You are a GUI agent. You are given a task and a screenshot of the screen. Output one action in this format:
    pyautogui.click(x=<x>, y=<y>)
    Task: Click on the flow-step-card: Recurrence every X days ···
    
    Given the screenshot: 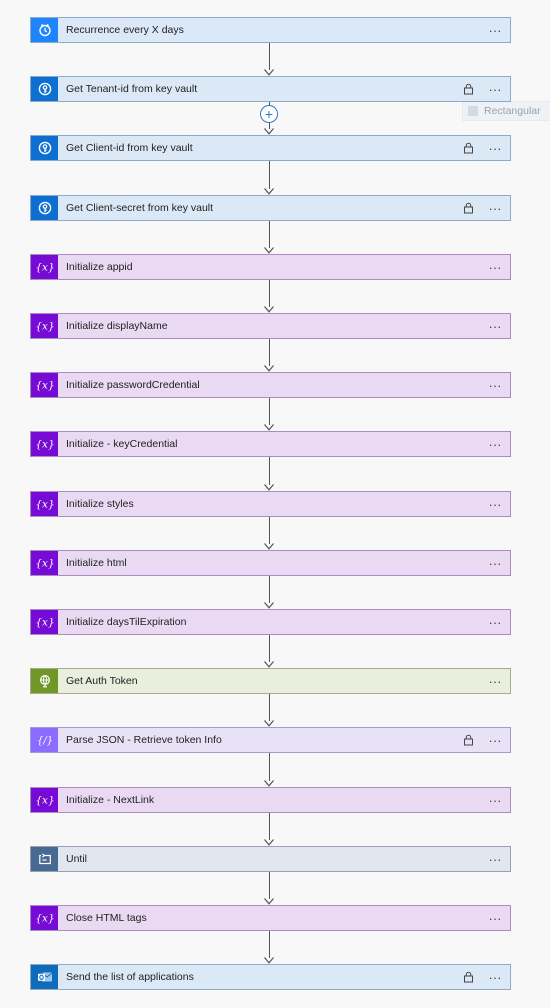 What is the action you would take?
    pyautogui.click(x=270, y=30)
    